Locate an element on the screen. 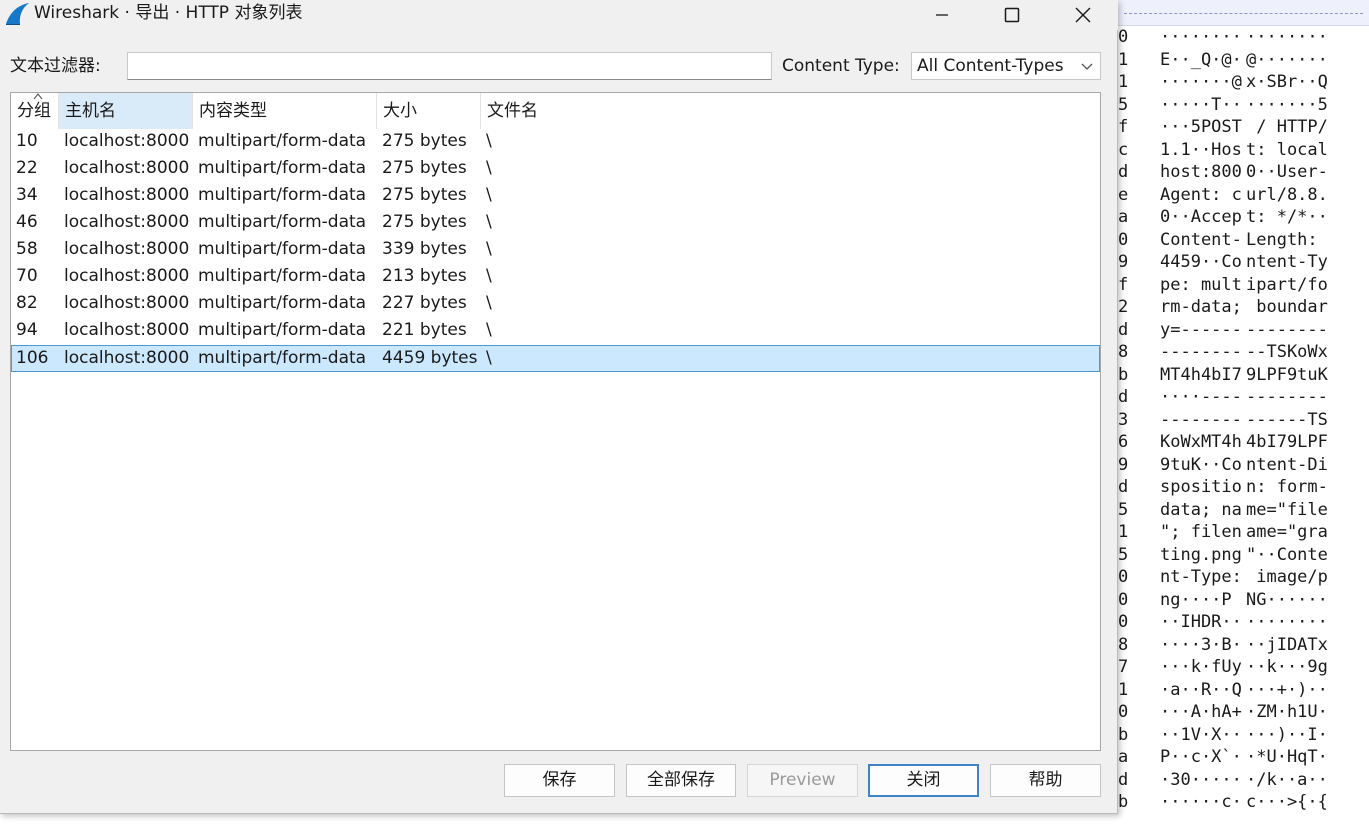 The height and width of the screenshot is (825, 1369). hex-a2: url/8.8. is located at coordinates (1287, 194).